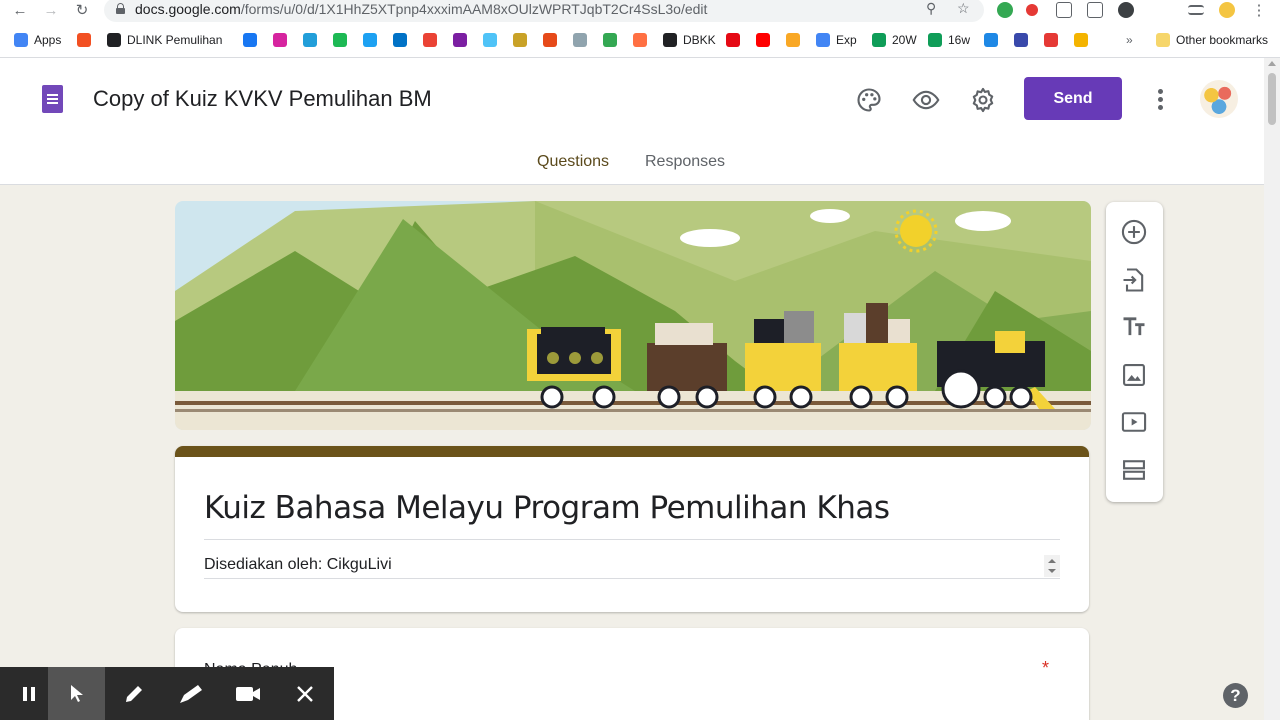 This screenshot has width=1280, height=720. Describe the element at coordinates (793, 40) in the screenshot. I see `bookmark-runner` at that location.